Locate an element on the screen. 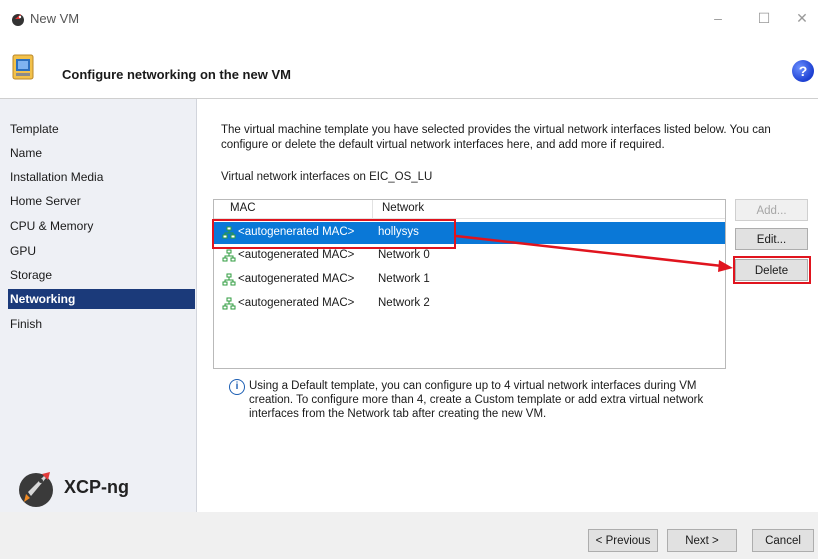  sidebar-item-finish: Finish is located at coordinates (100, 324).